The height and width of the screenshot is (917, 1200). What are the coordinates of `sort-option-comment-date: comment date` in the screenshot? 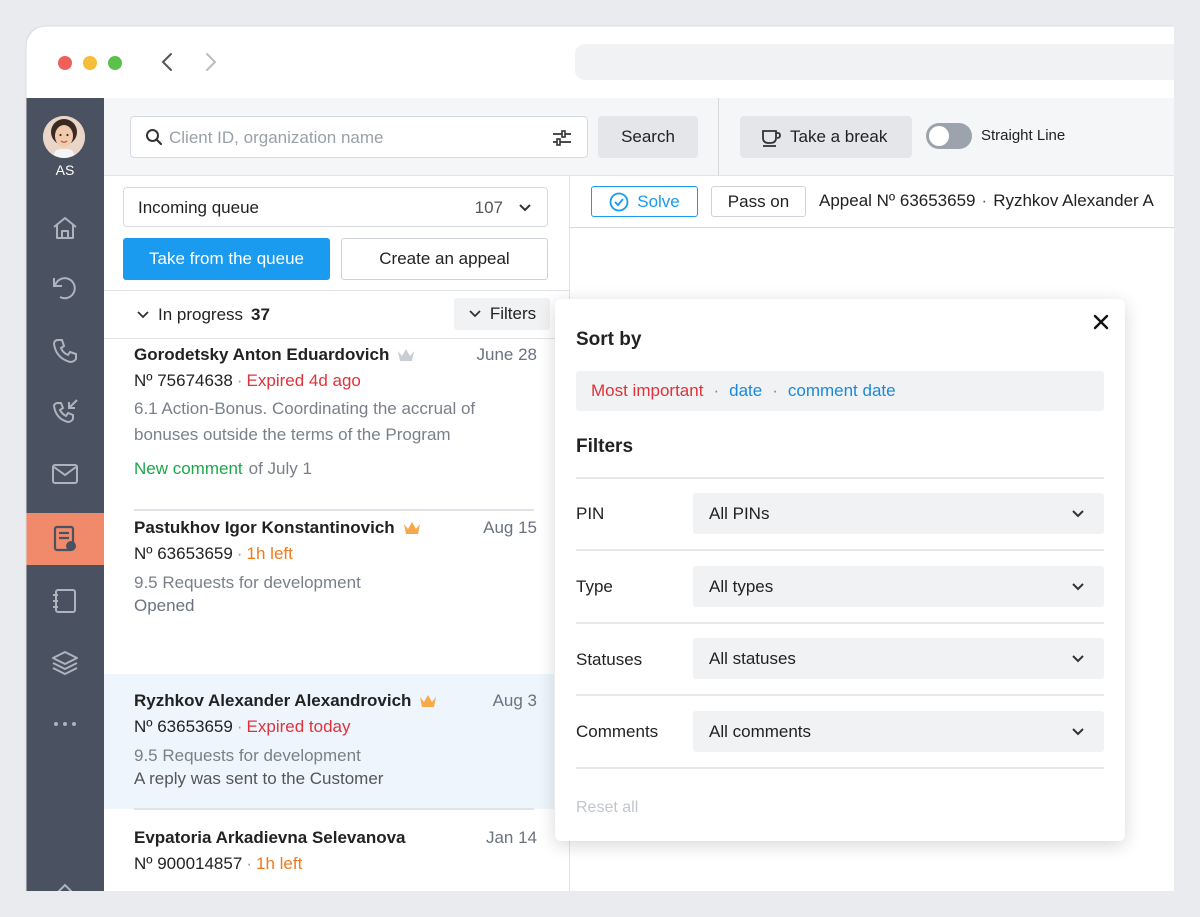 It's located at (842, 391).